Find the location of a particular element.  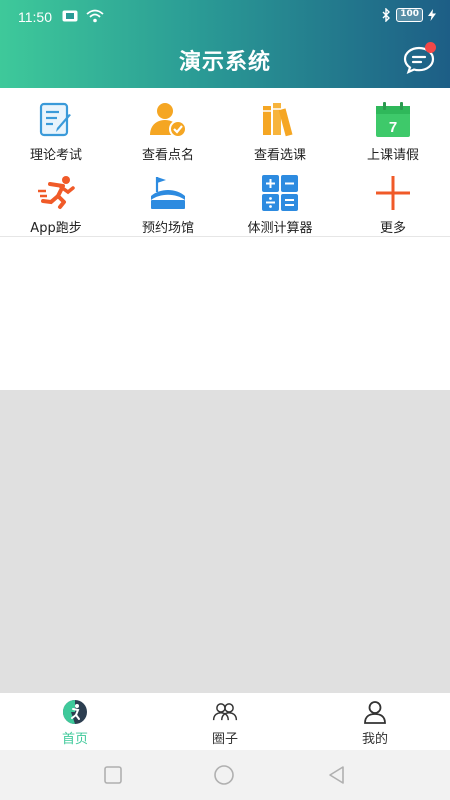

group-users-icon is located at coordinates (225, 712).